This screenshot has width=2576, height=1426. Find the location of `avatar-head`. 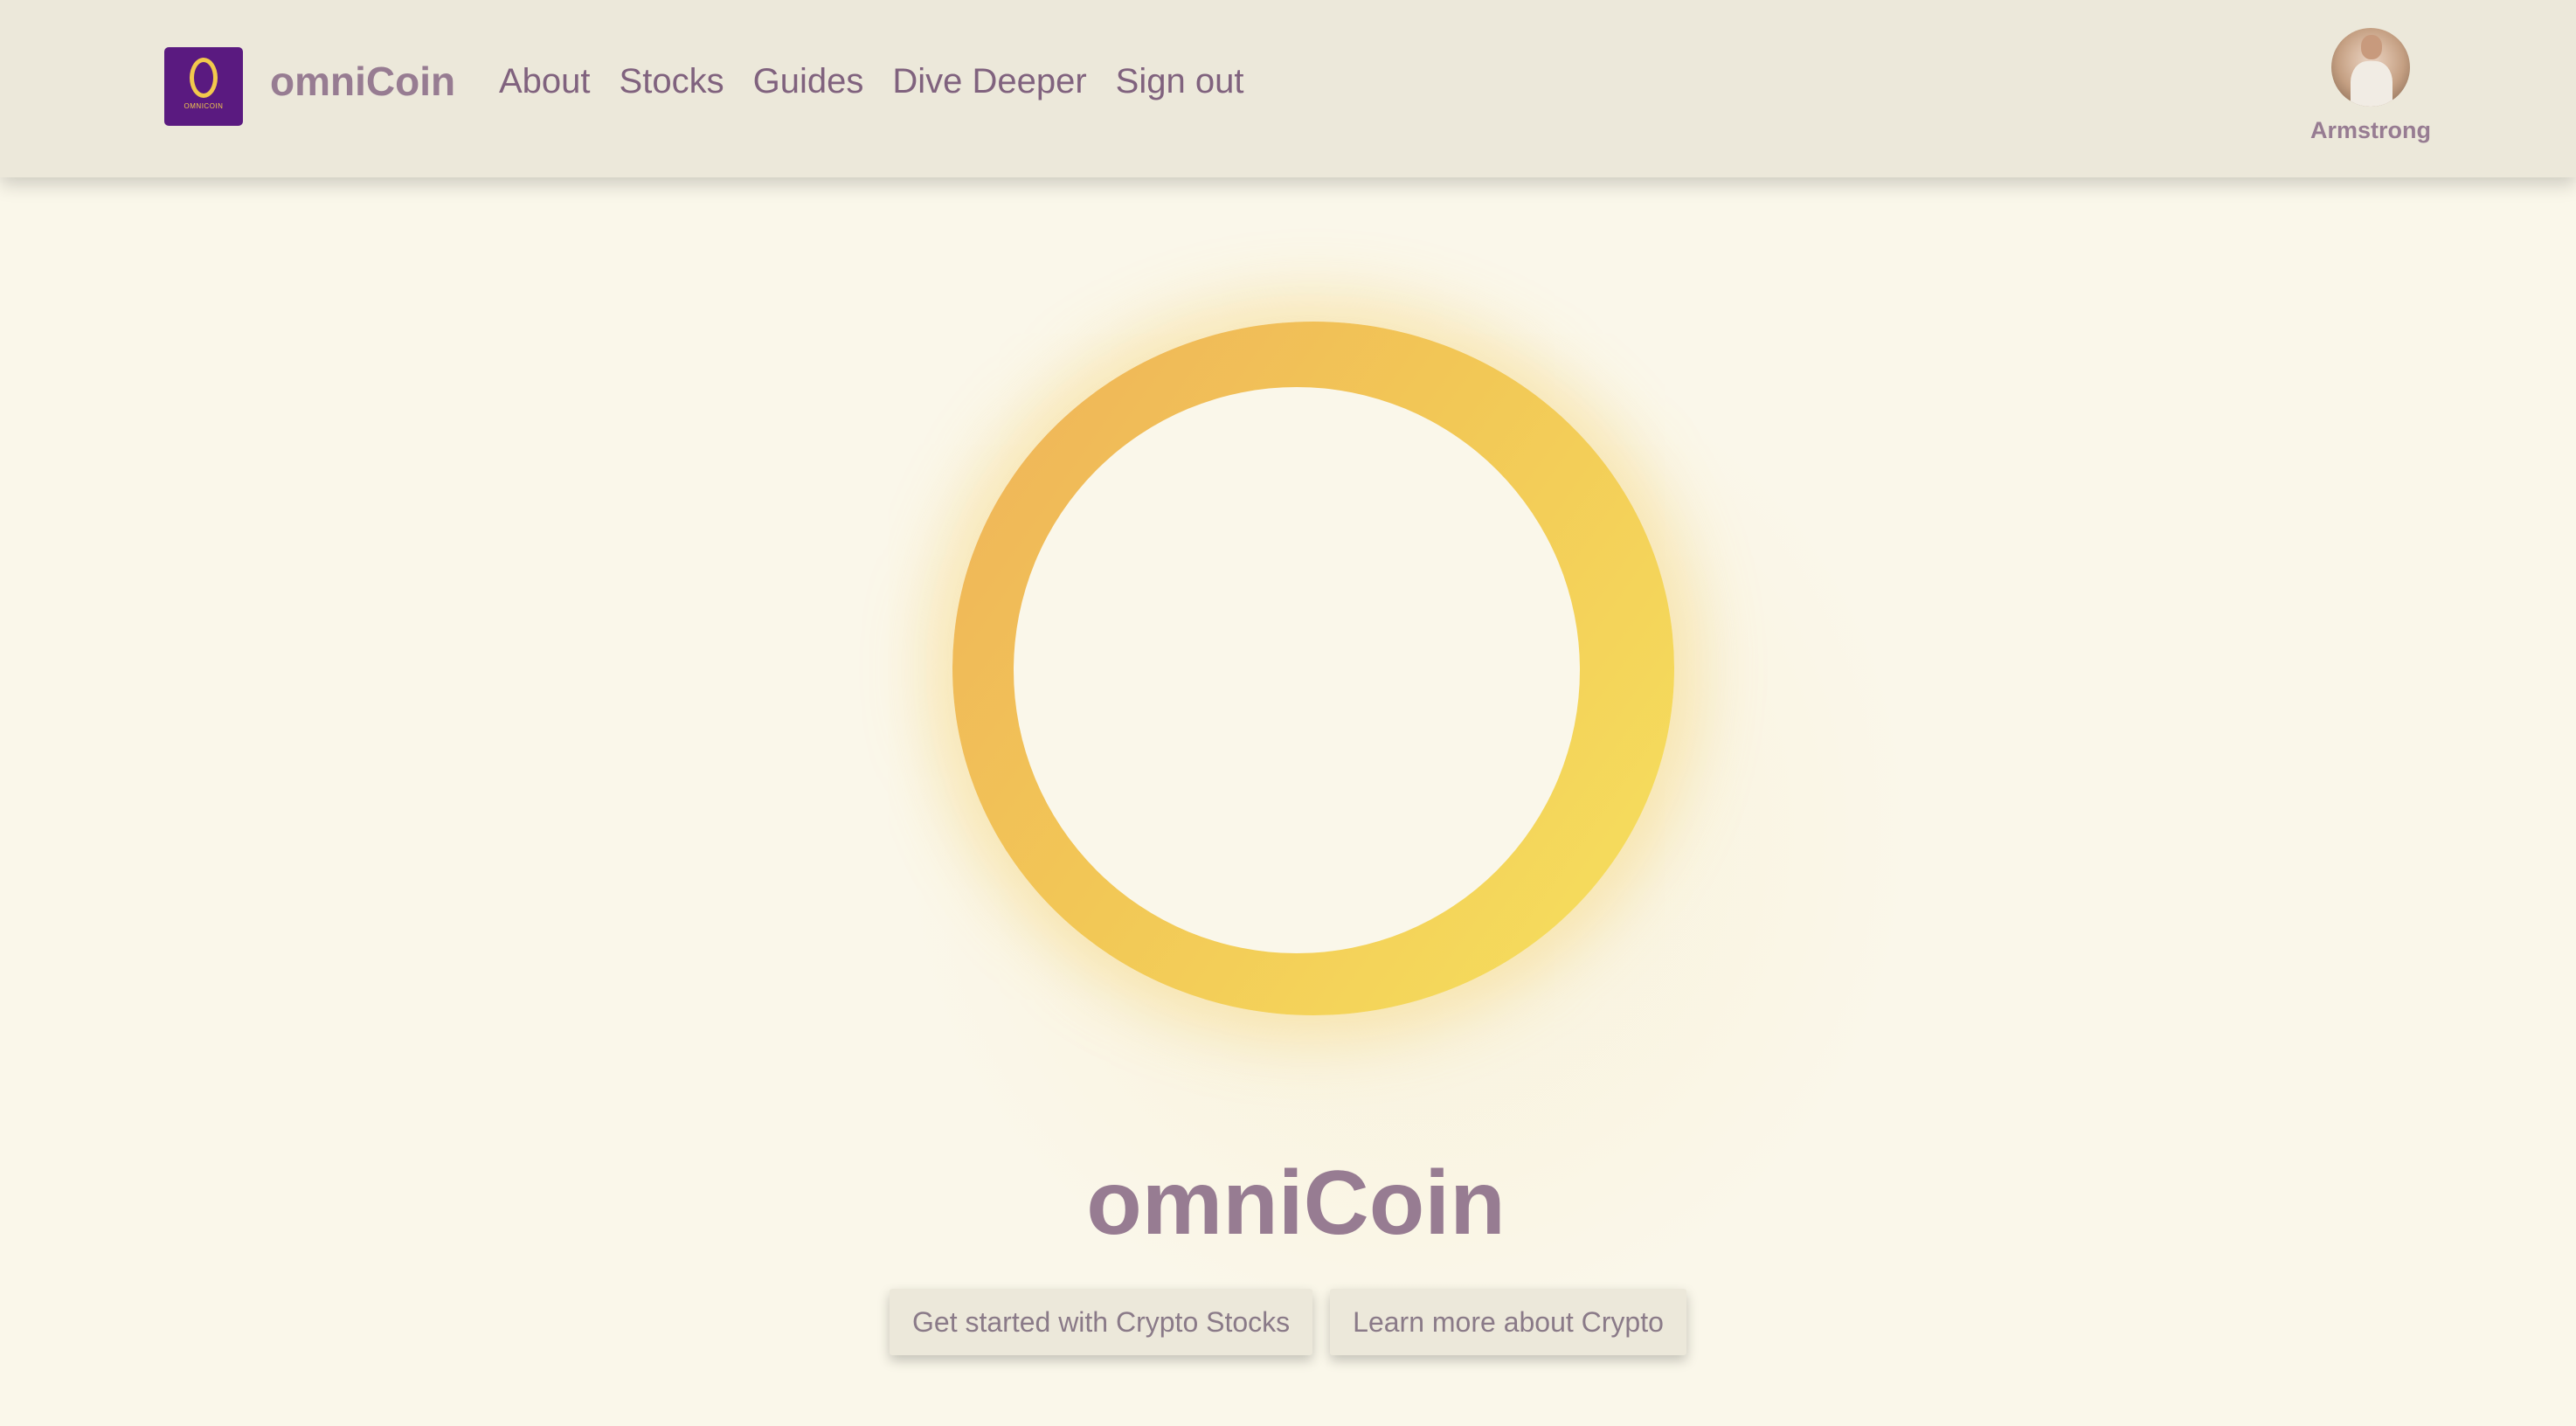

avatar-head is located at coordinates (2371, 47).